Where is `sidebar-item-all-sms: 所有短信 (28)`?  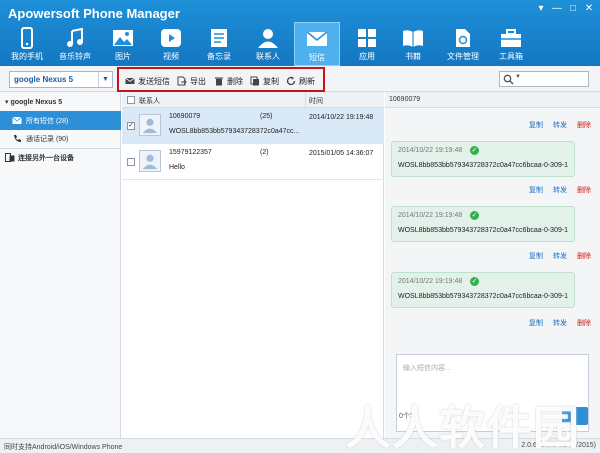
sidebar-item-all-sms: 所有短信 (28) is located at coordinates (60, 120).